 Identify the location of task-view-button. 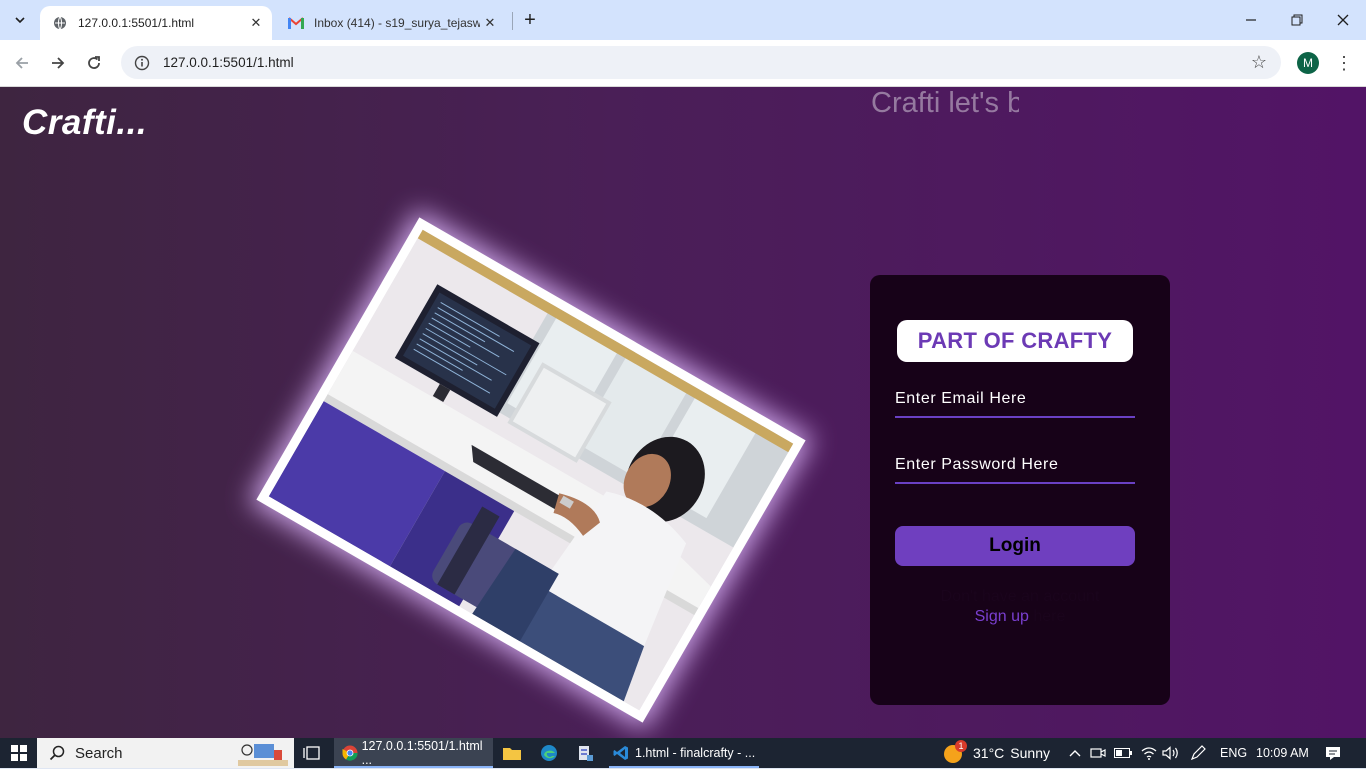
(312, 753).